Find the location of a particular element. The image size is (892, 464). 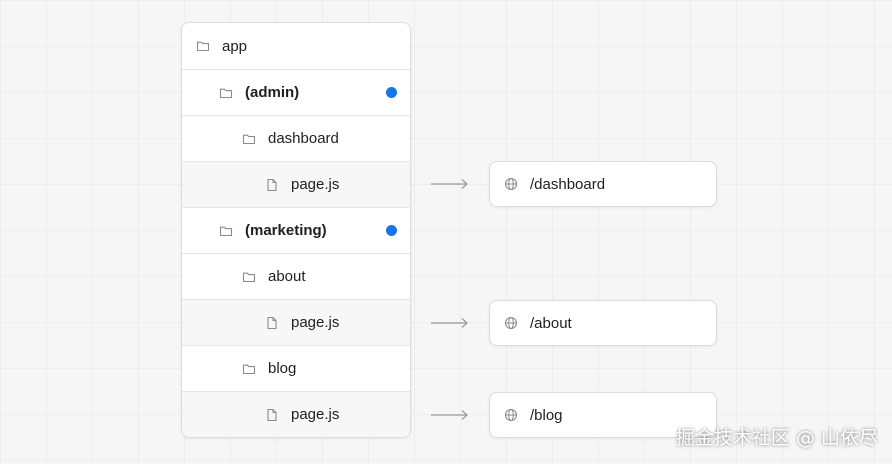

route-path: /blog is located at coordinates (546, 415).